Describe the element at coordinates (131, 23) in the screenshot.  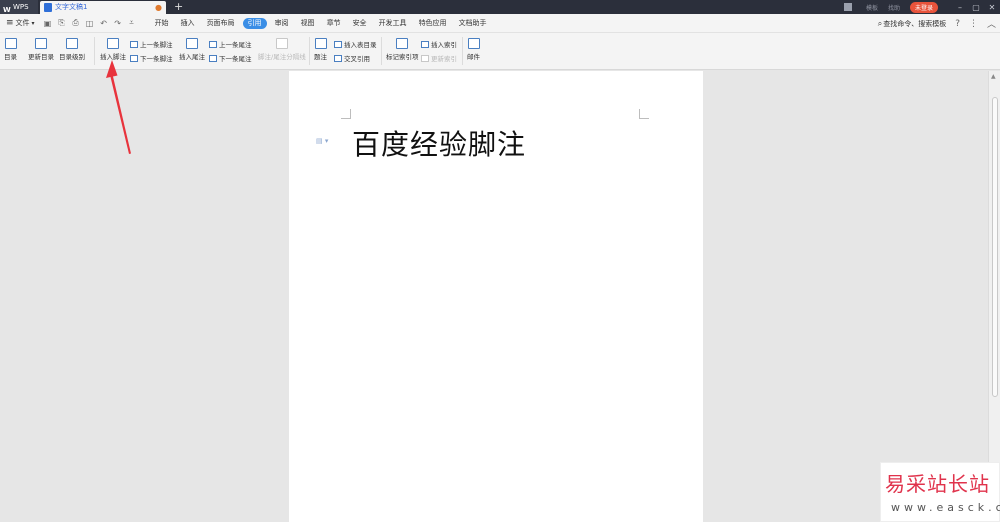
I see `customize-toolbar-icon: ⩡` at that location.